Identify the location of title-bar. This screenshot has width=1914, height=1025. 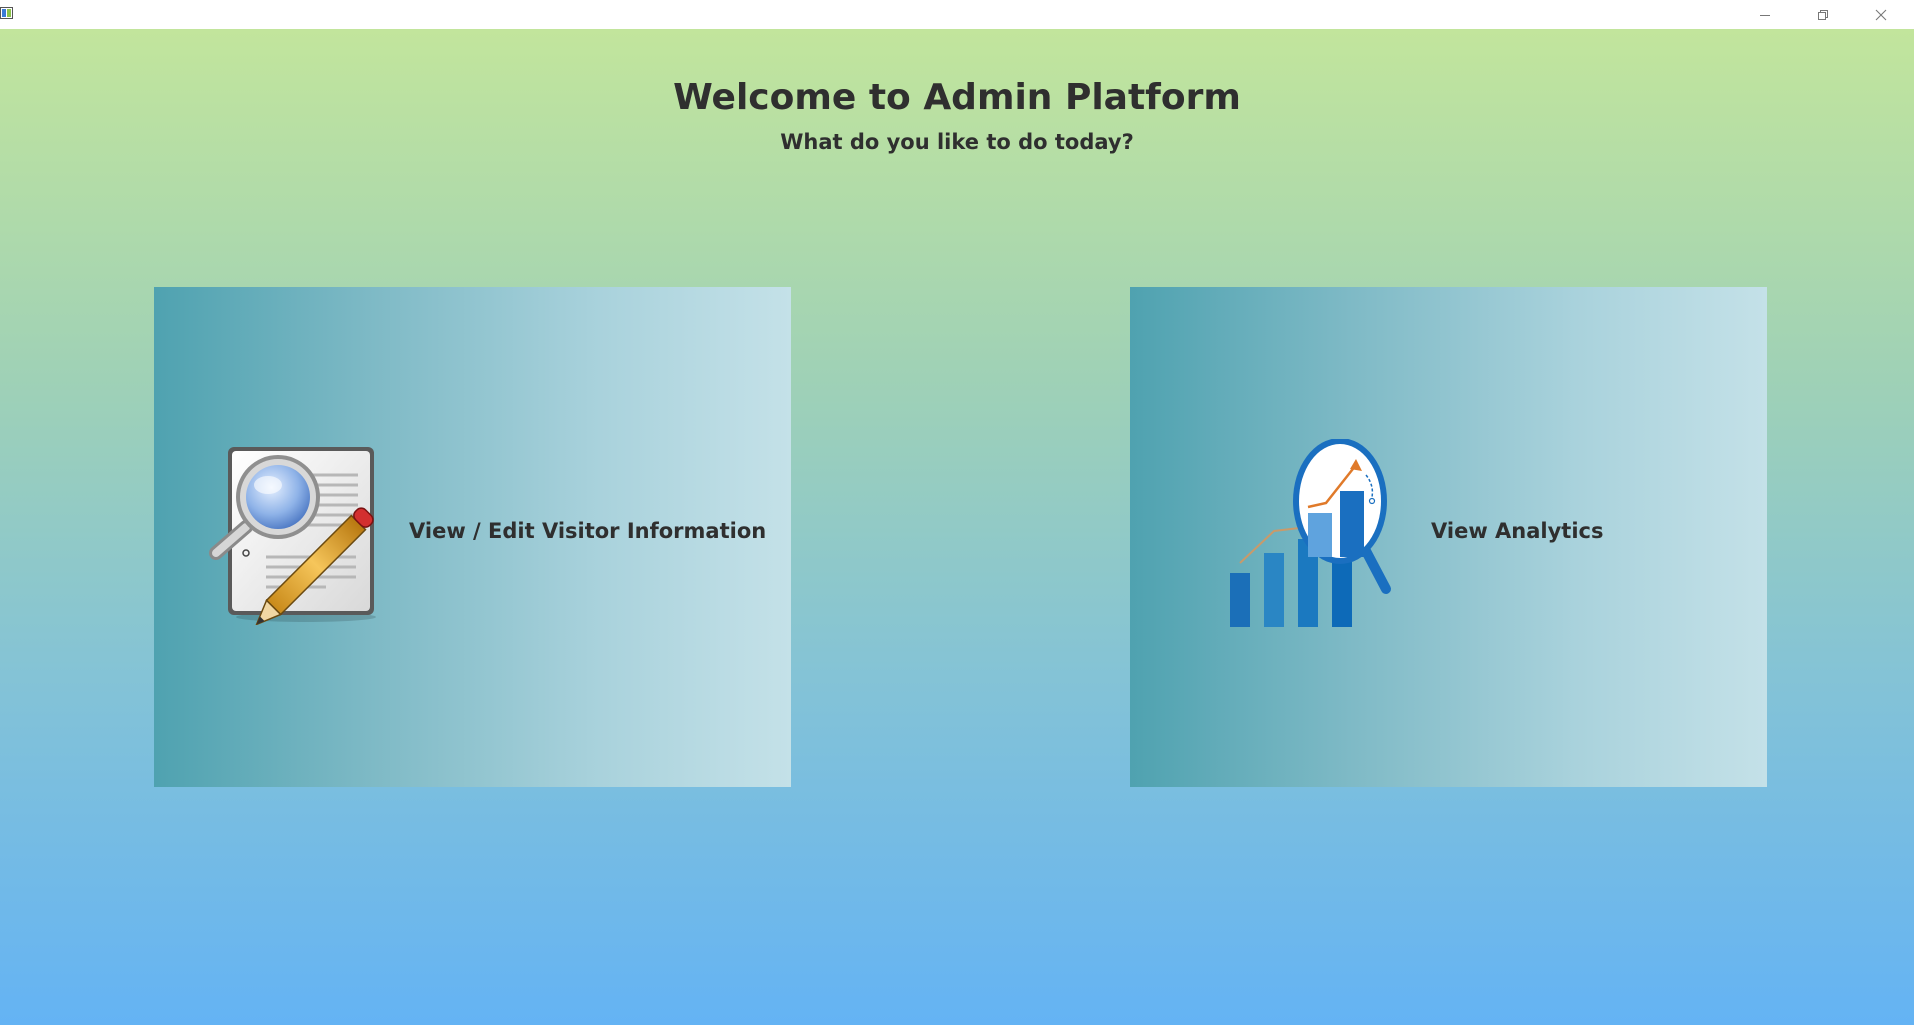
(957, 14).